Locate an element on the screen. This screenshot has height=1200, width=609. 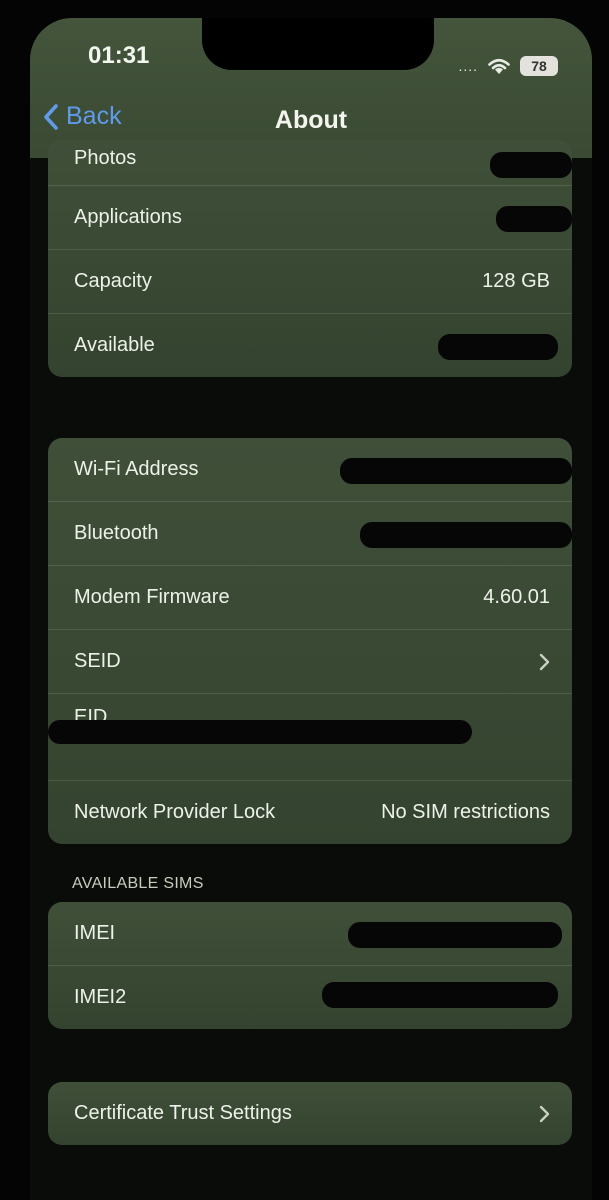
row-eid: EID is located at coordinates (310, 737).